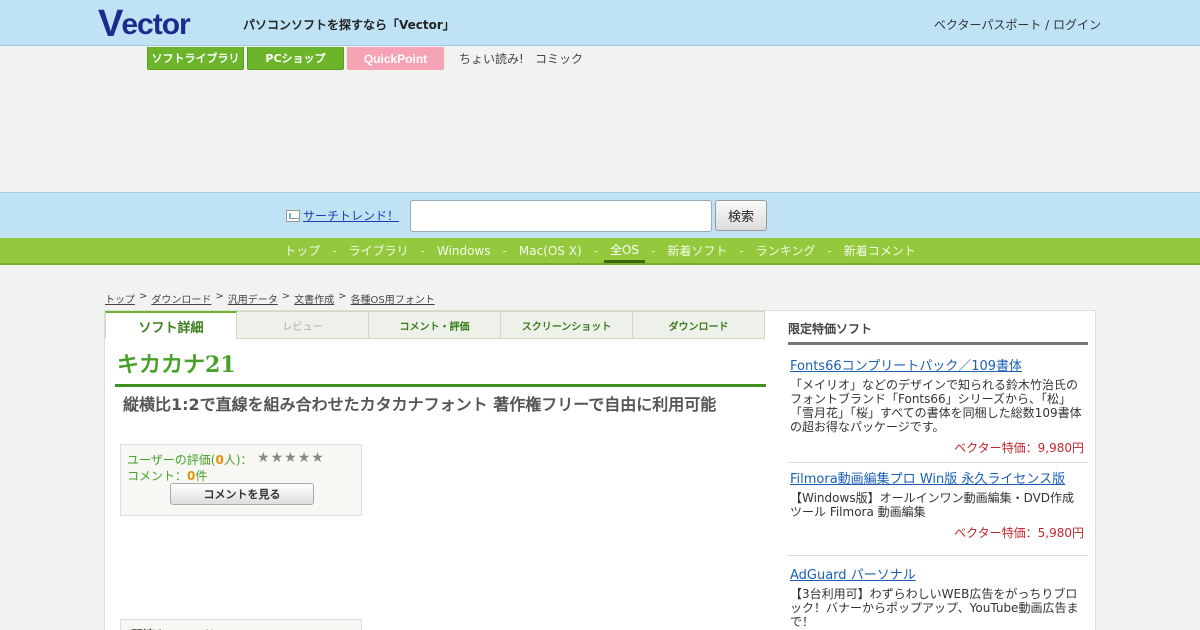 The image size is (1200, 630). Describe the element at coordinates (567, 325) in the screenshot. I see `tab-screenshots: スクリーンショット` at that location.